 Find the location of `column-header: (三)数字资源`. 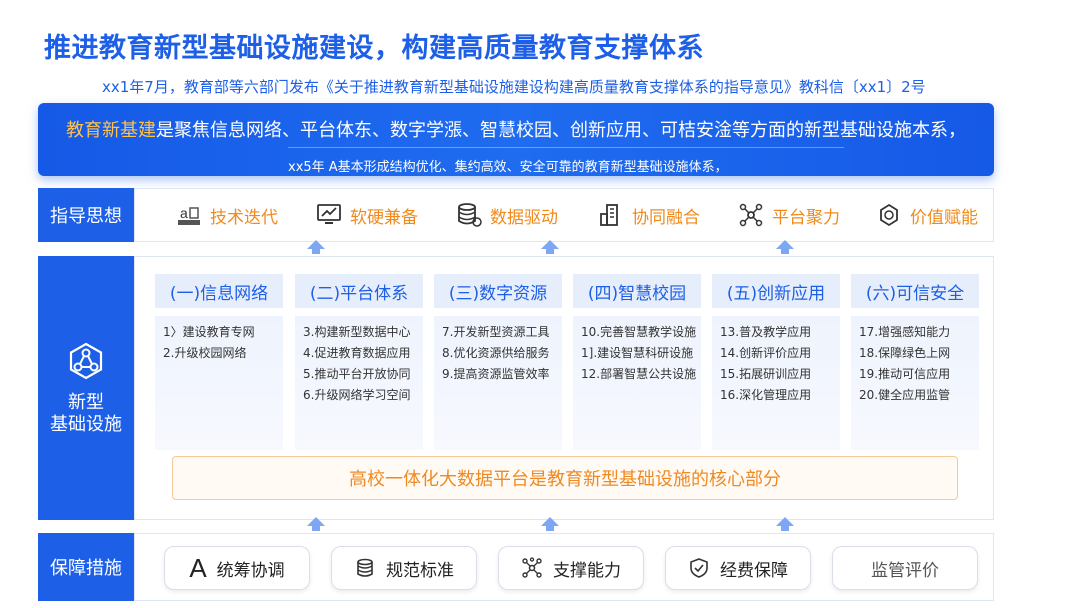

column-header: (三)数字资源 is located at coordinates (498, 291).